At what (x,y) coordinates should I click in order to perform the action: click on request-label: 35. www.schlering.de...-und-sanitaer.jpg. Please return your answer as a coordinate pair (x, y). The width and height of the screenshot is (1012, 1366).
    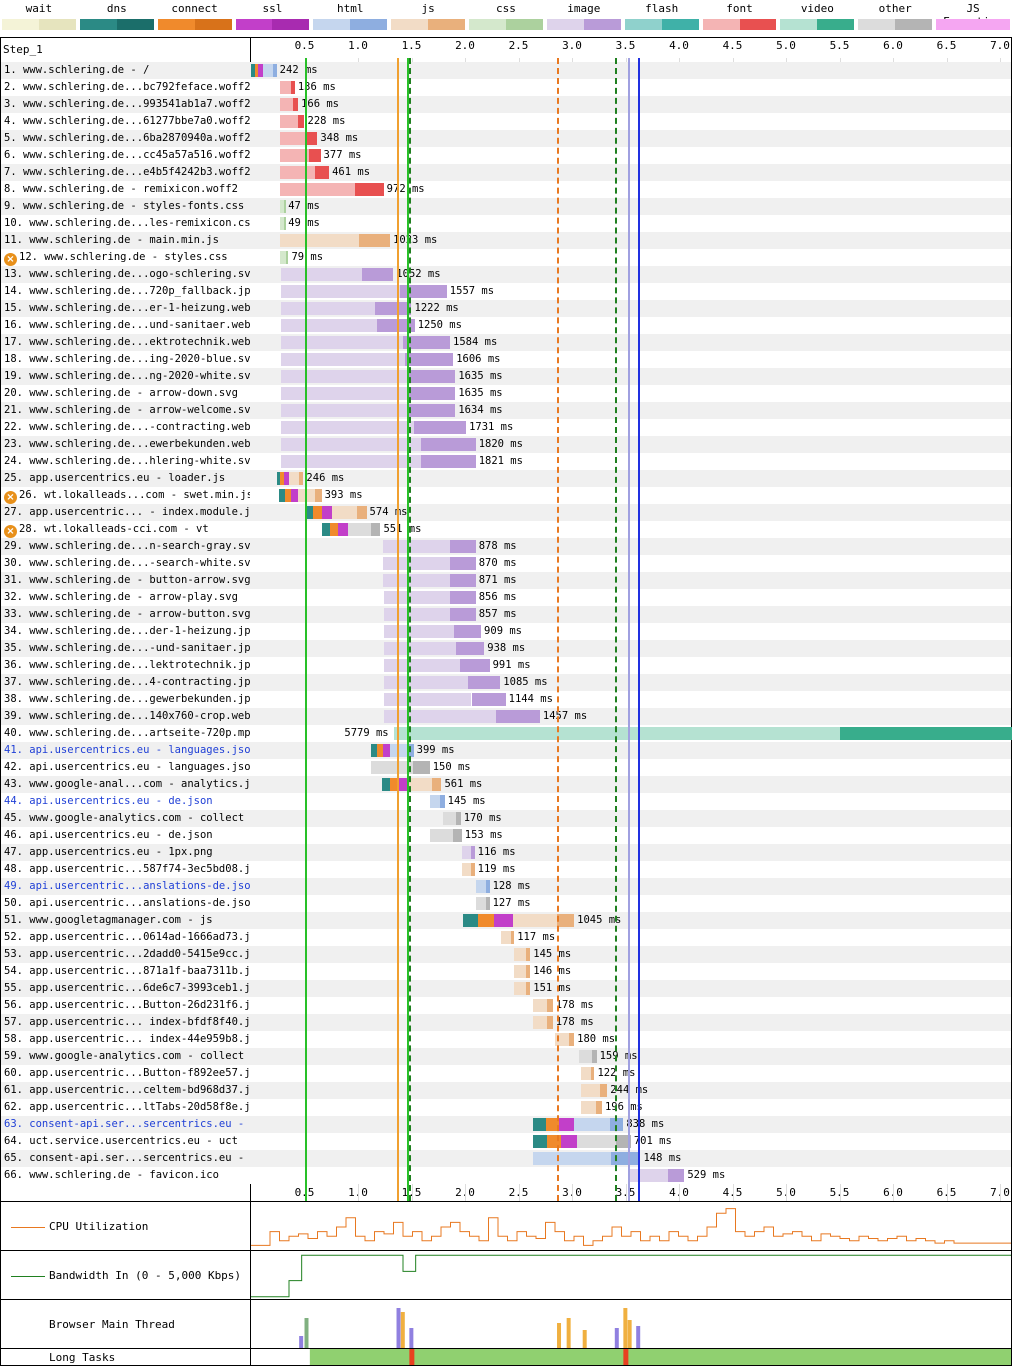
    Looking at the image, I should click on (127, 648).